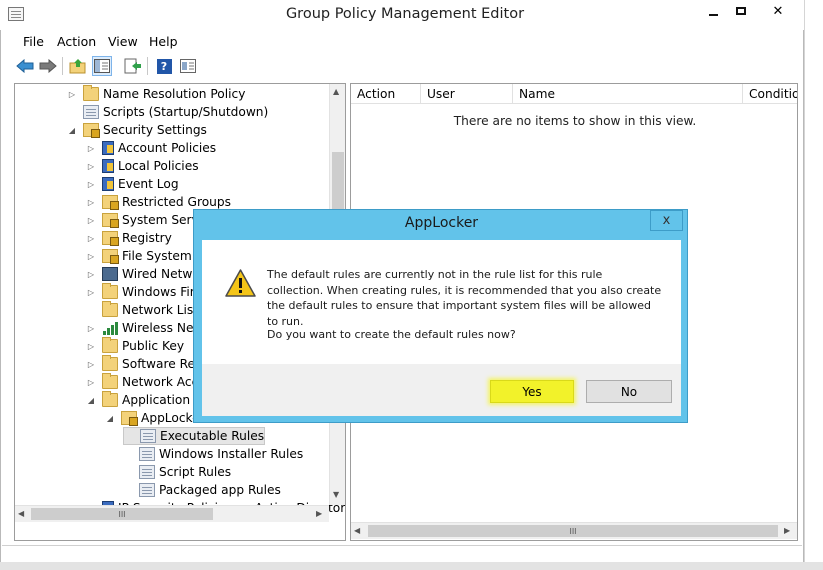 This screenshot has height=570, width=823. I want to click on no-button: No, so click(629, 391).